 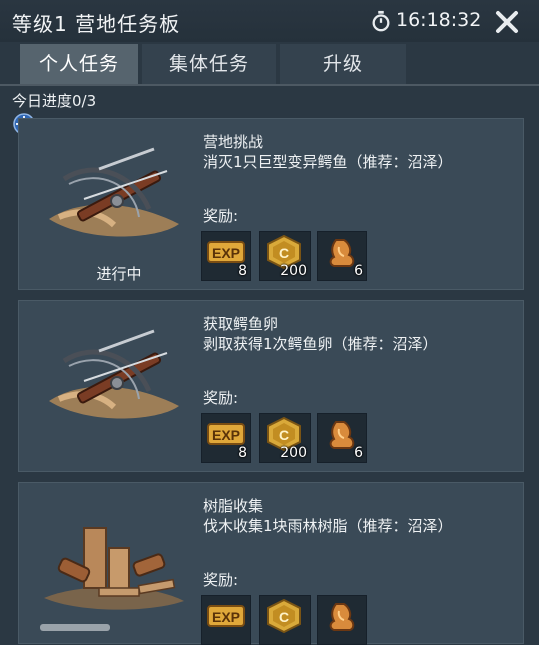 I want to click on reward-resource, so click(x=342, y=620).